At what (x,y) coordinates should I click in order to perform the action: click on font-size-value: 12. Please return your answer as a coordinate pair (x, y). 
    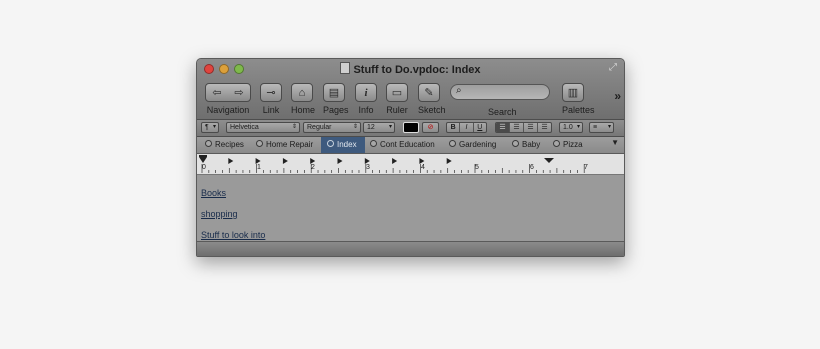
    Looking at the image, I should click on (371, 127).